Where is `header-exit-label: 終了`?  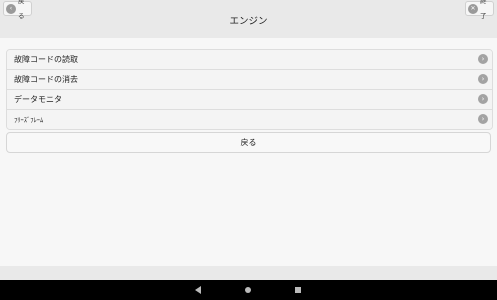
header-exit-label: 終了 is located at coordinates (483, 10).